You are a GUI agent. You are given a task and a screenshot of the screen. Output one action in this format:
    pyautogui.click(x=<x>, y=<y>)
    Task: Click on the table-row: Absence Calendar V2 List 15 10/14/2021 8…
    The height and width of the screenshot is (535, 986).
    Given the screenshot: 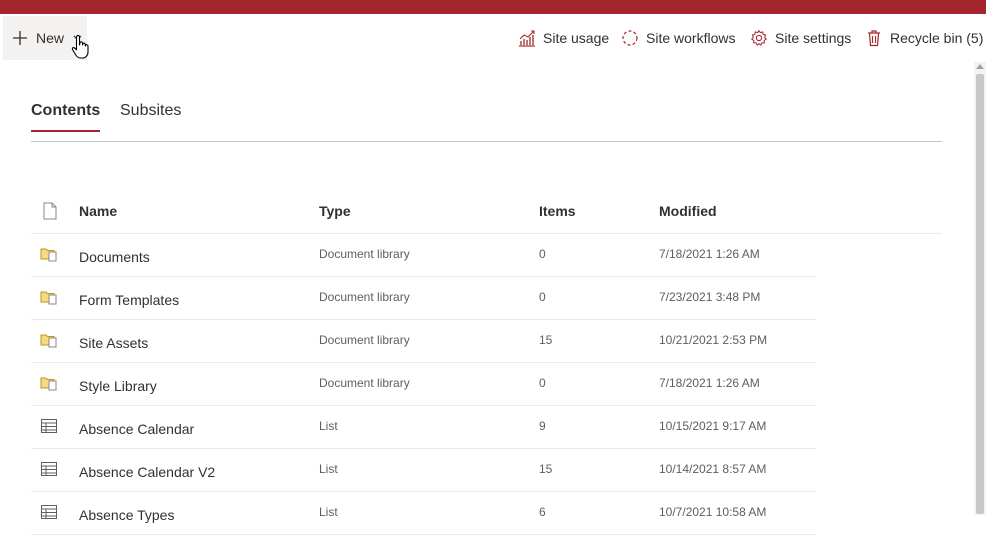 What is the action you would take?
    pyautogui.click(x=423, y=470)
    